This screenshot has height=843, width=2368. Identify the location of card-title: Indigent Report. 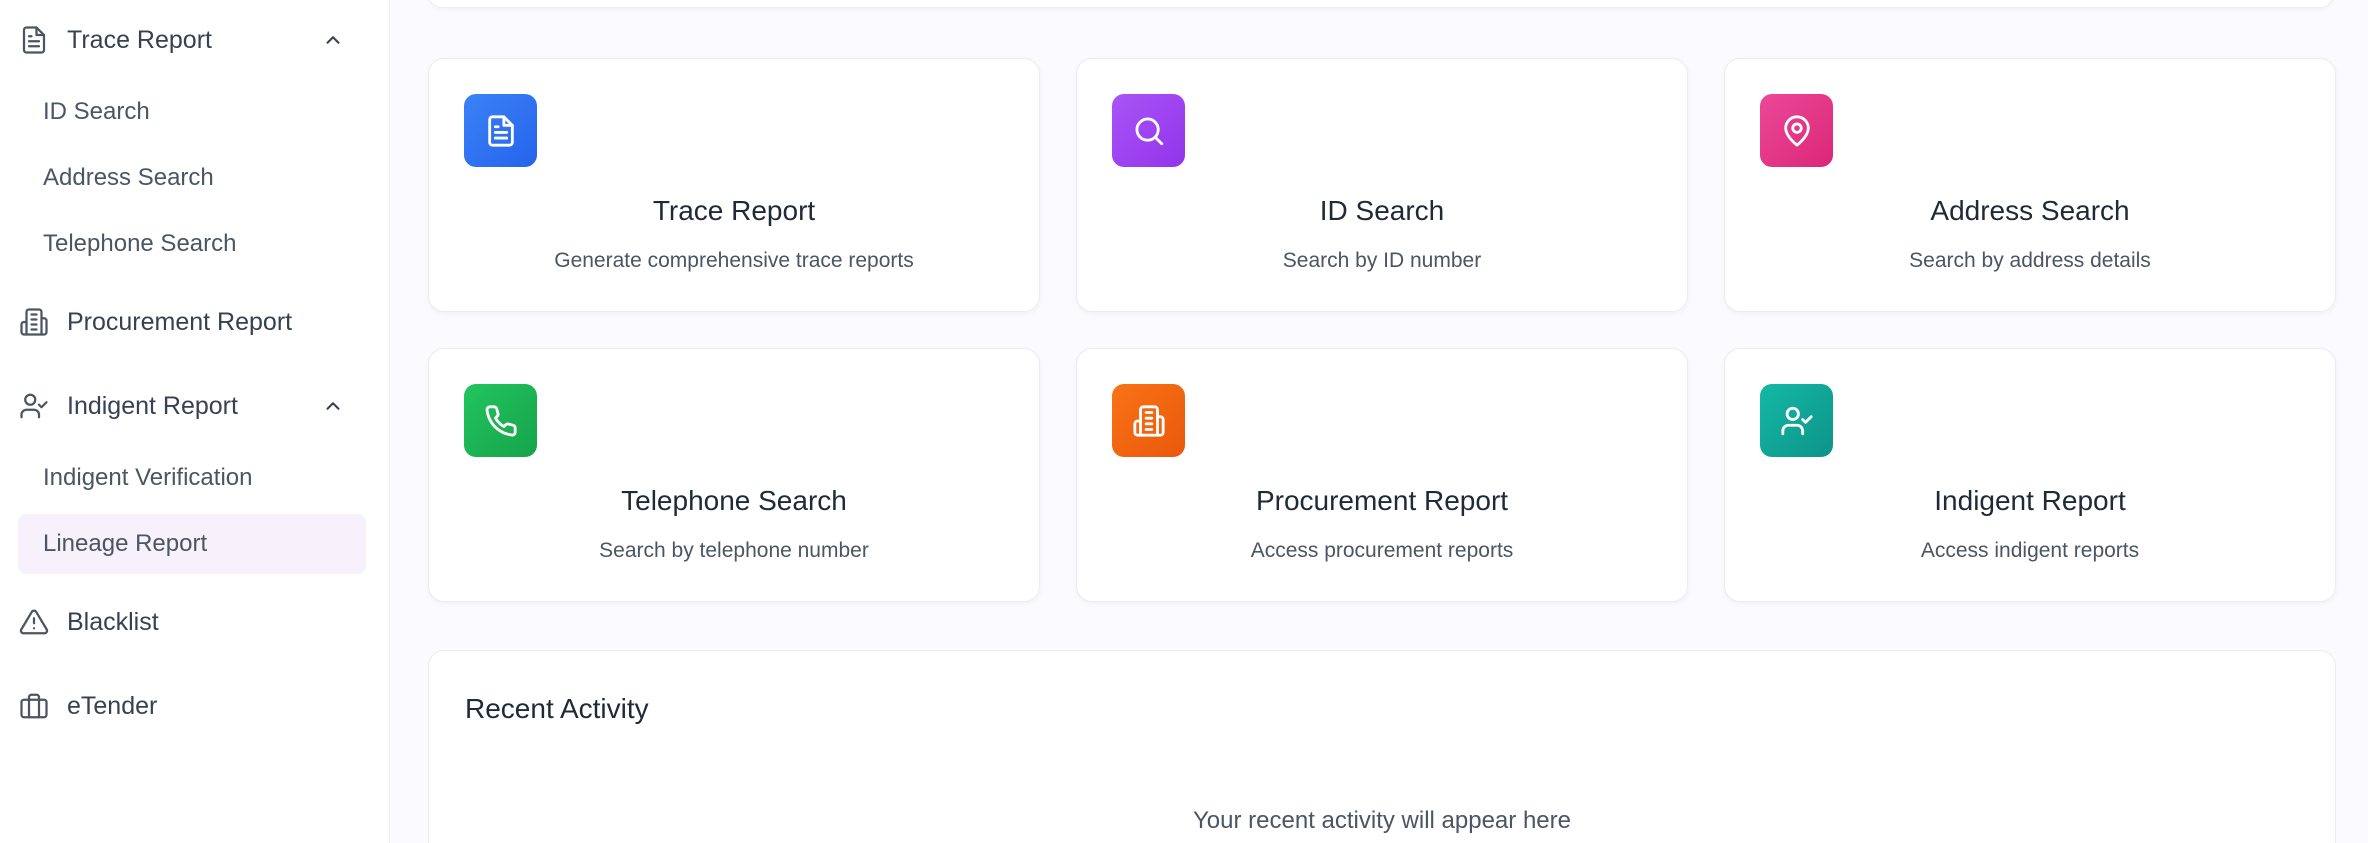
(2030, 500).